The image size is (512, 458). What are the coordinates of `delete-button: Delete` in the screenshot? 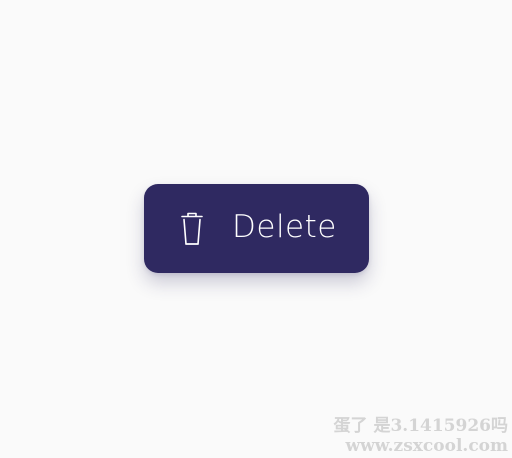 It's located at (256, 228).